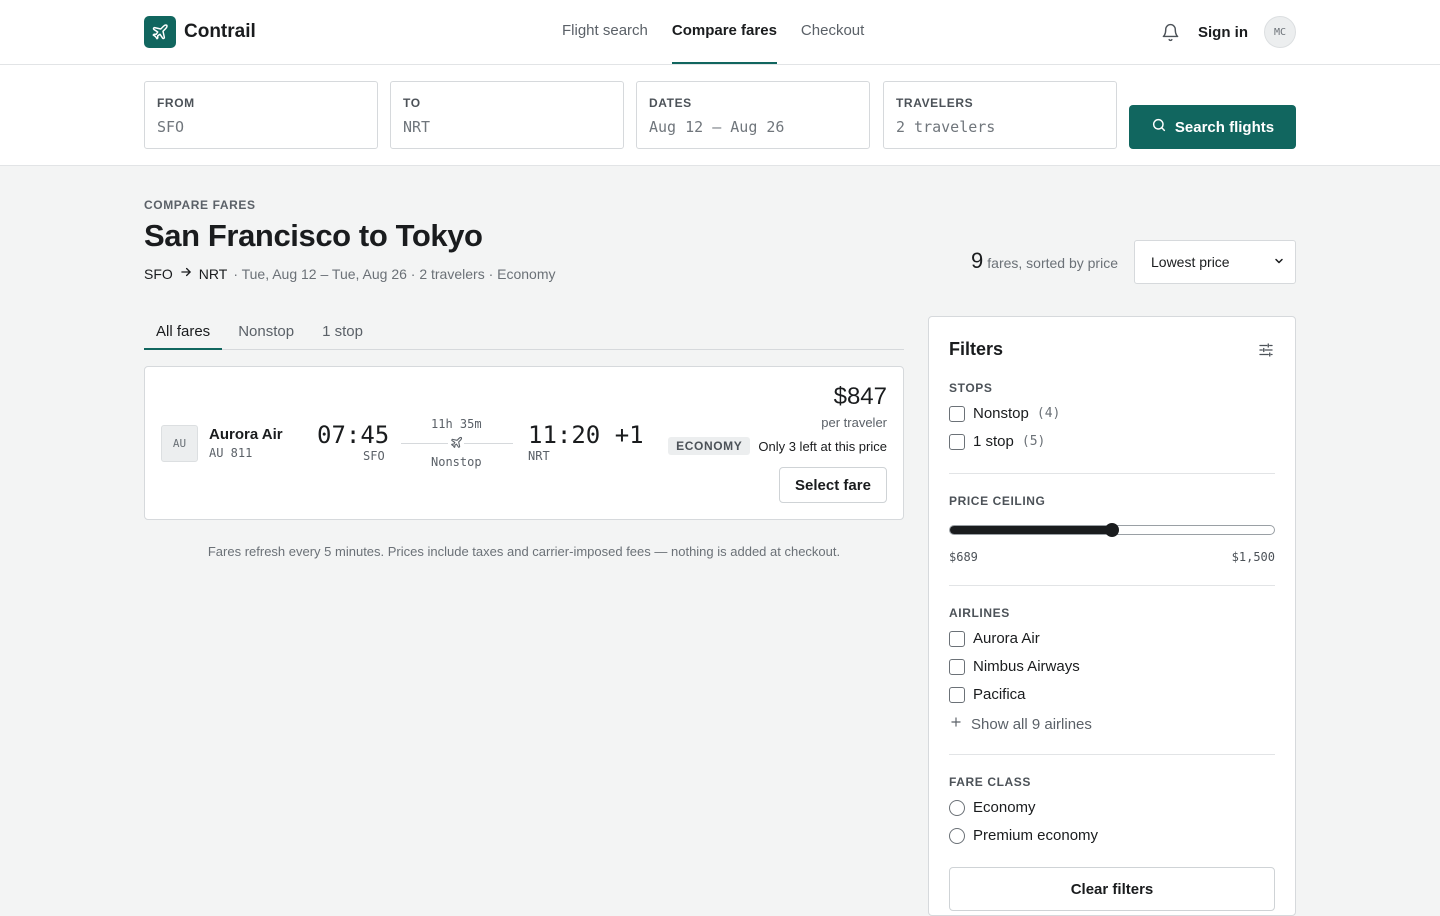 The width and height of the screenshot is (1440, 916). What do you see at coordinates (1001, 413) in the screenshot?
I see `nonstop-label: Nonstop` at bounding box center [1001, 413].